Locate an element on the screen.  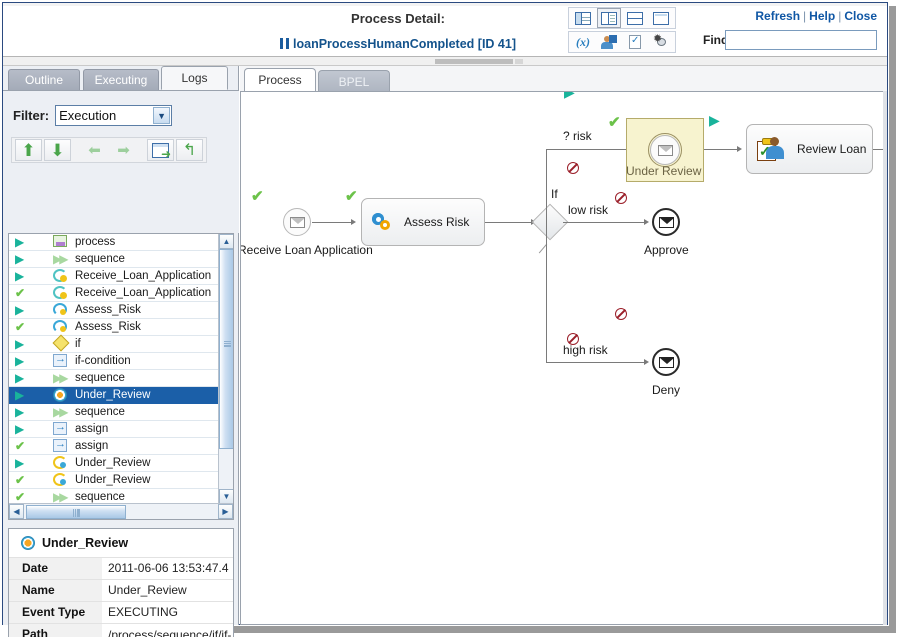
process-icon is located at coordinates (61, 242).